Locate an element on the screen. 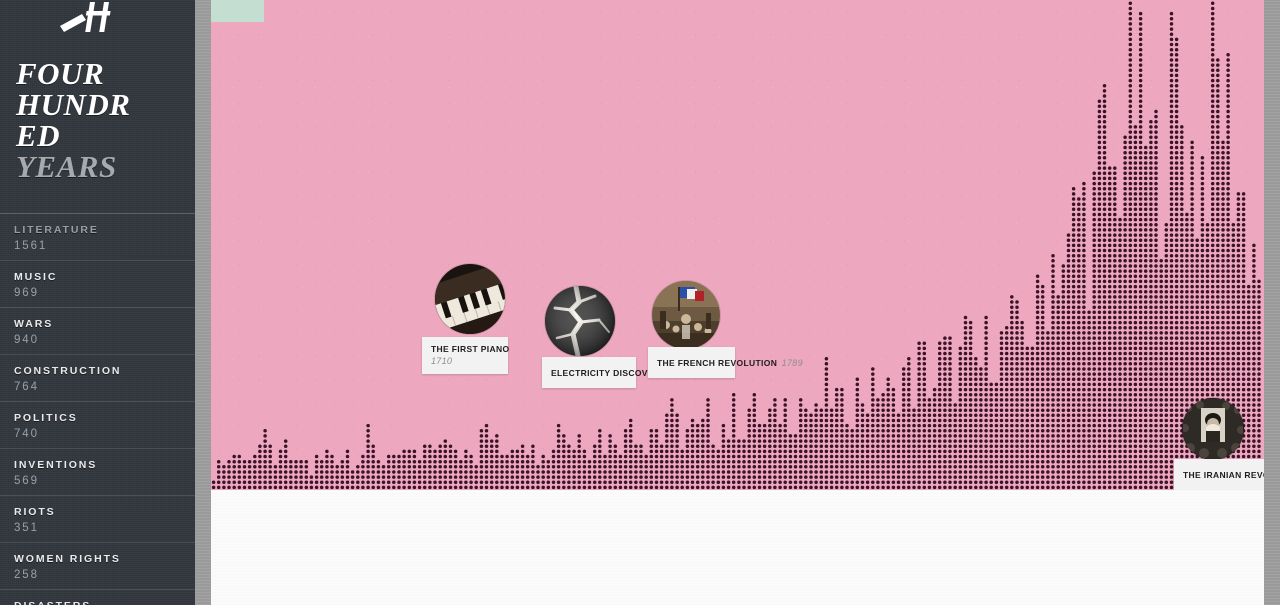 Image resolution: width=1280 pixels, height=605 pixels. category-value: 351 is located at coordinates (26, 528).